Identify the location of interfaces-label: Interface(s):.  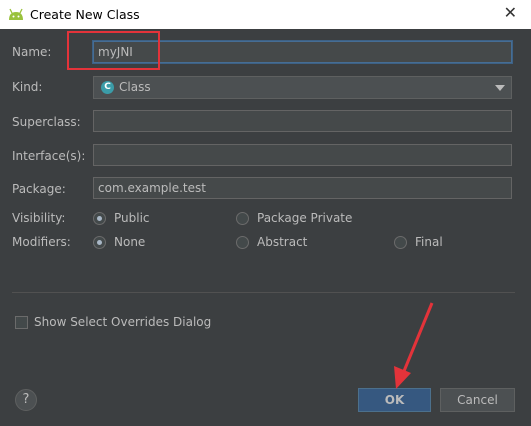
(49, 156).